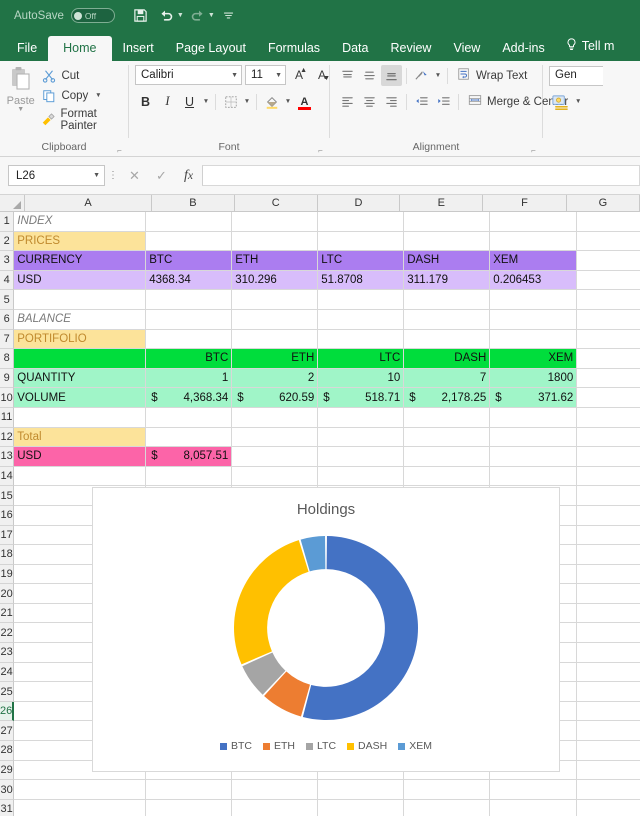 The height and width of the screenshot is (819, 640). I want to click on cell-F11, so click(534, 417).